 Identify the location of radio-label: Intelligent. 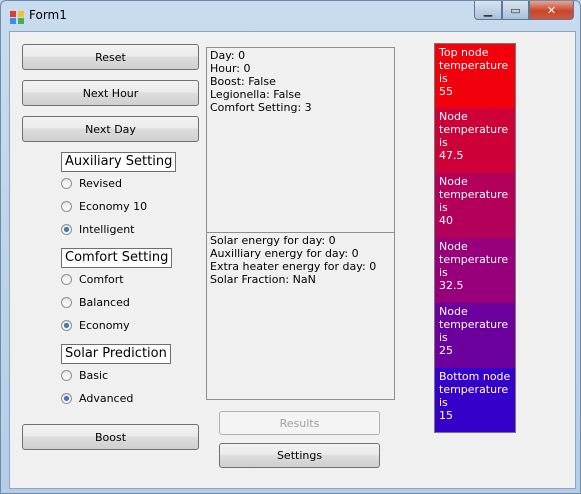
(107, 229).